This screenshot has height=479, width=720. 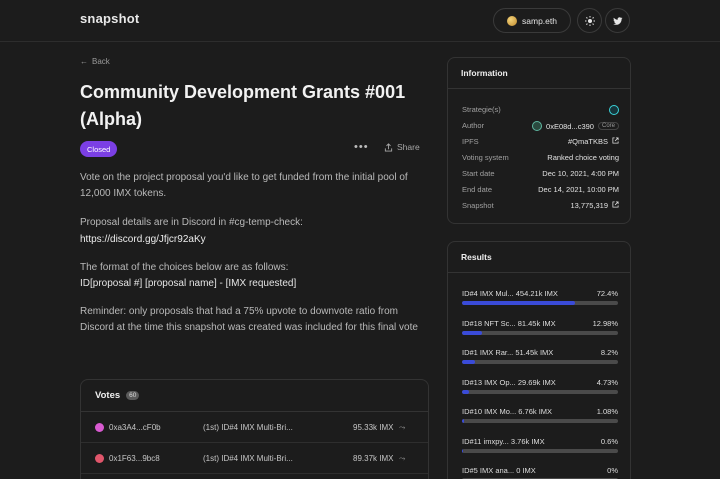 What do you see at coordinates (570, 126) in the screenshot?
I see `author-address: 0xE08d...c390` at bounding box center [570, 126].